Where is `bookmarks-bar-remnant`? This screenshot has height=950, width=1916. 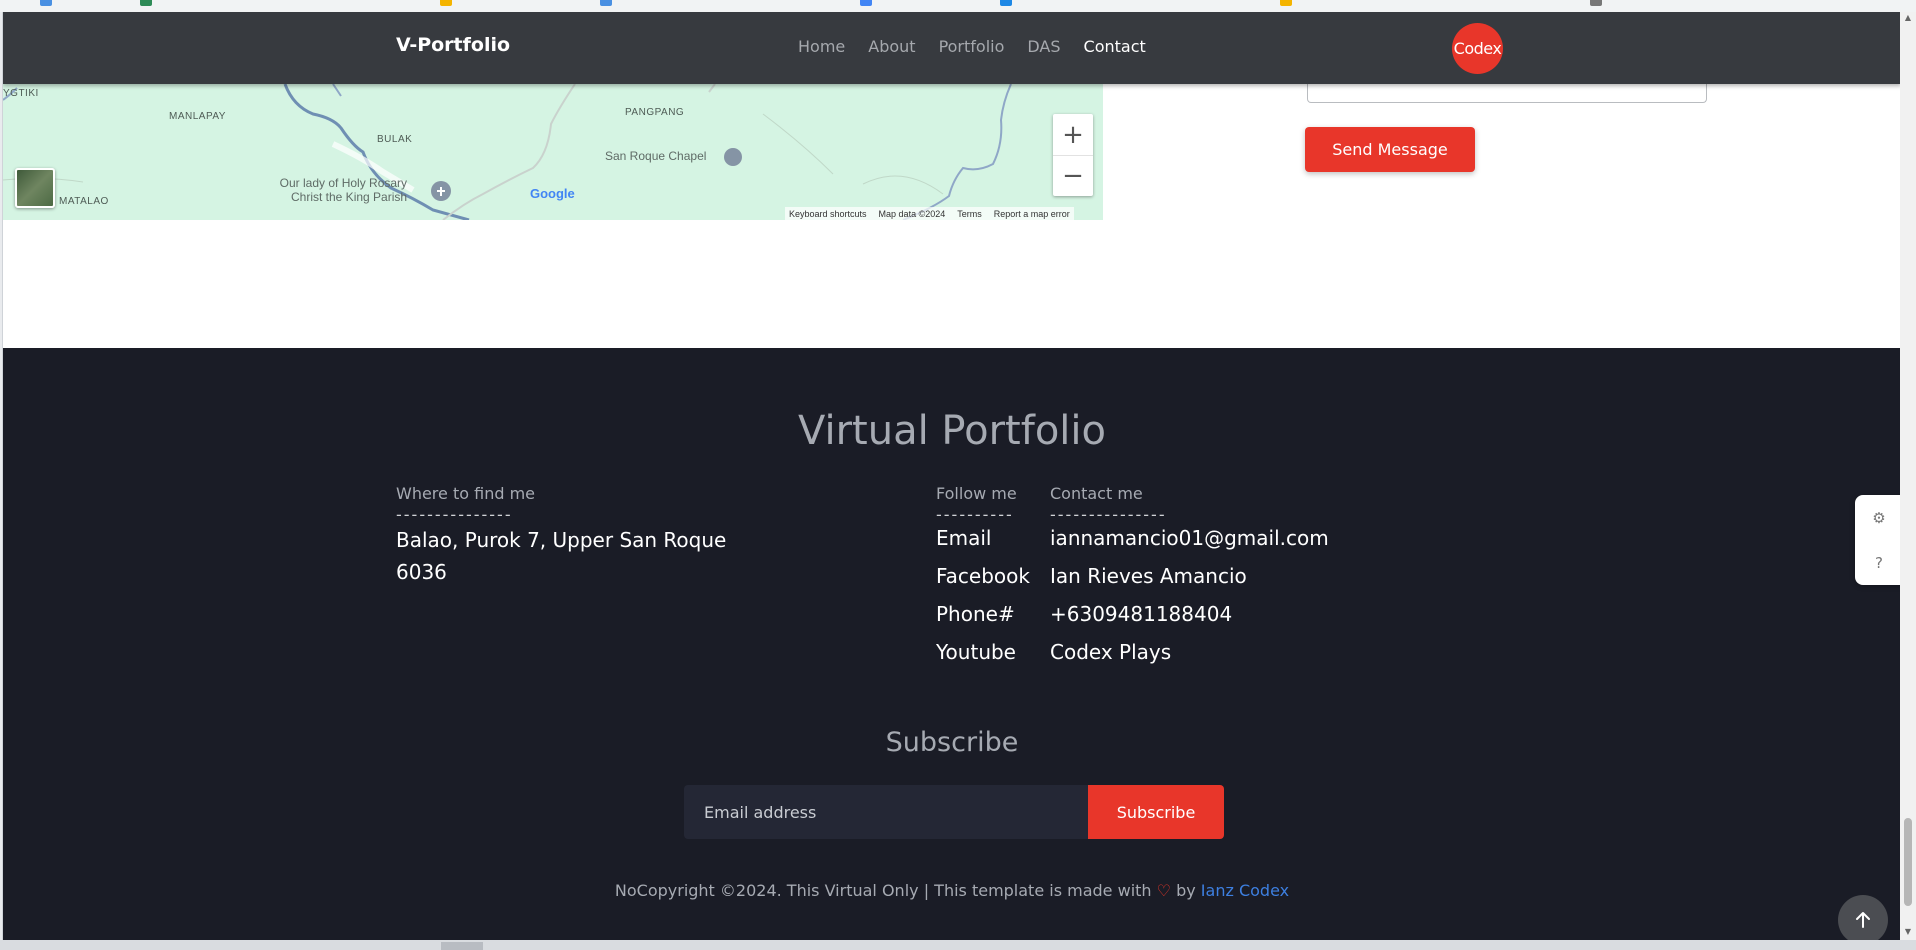 bookmarks-bar-remnant is located at coordinates (958, 6).